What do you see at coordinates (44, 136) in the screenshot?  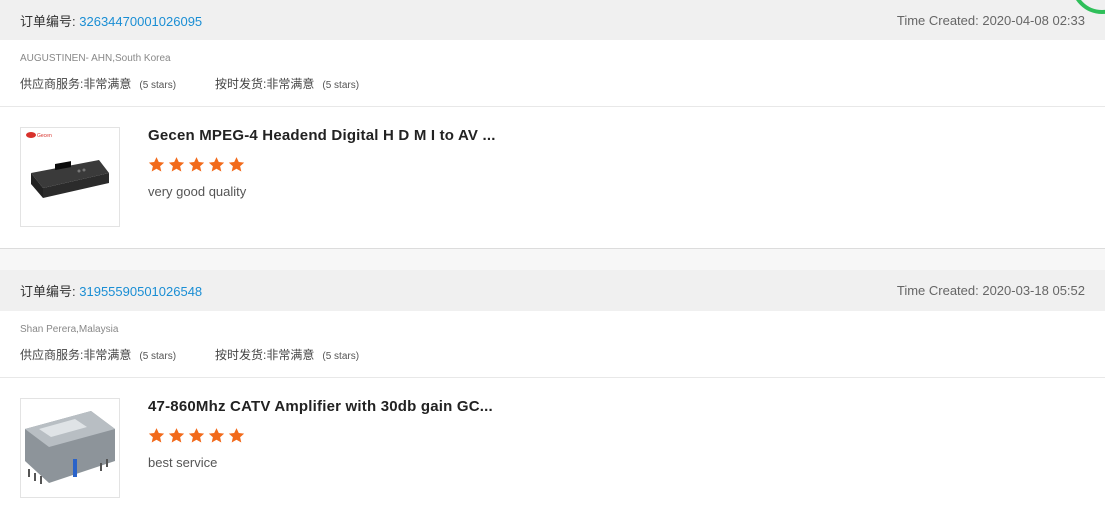 I see `brand-logo: Gecen` at bounding box center [44, 136].